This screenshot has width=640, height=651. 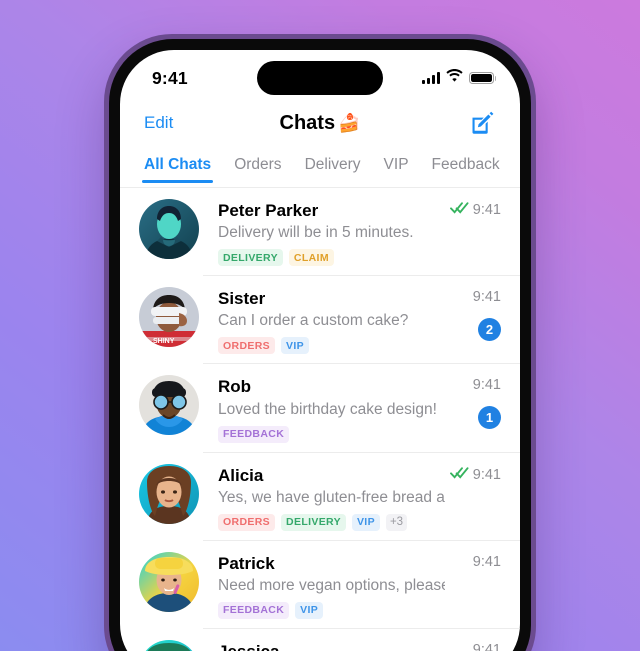 I want to click on nav-bar: Edit Chats 🍰, so click(x=320, y=123).